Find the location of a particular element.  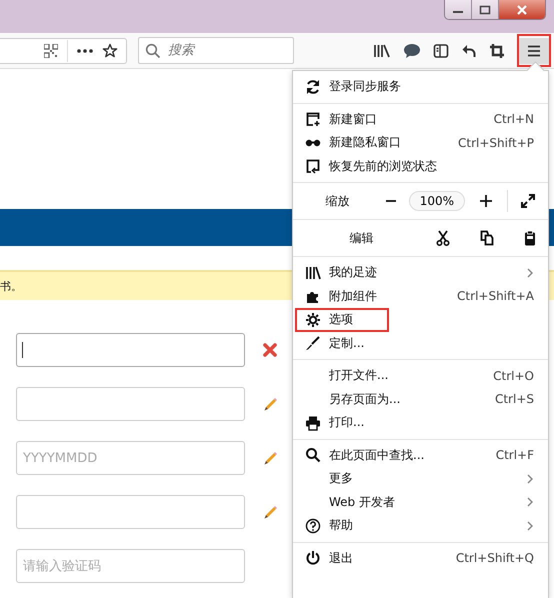

menu-item: 打开文件... Ctrl+O is located at coordinates (421, 376).